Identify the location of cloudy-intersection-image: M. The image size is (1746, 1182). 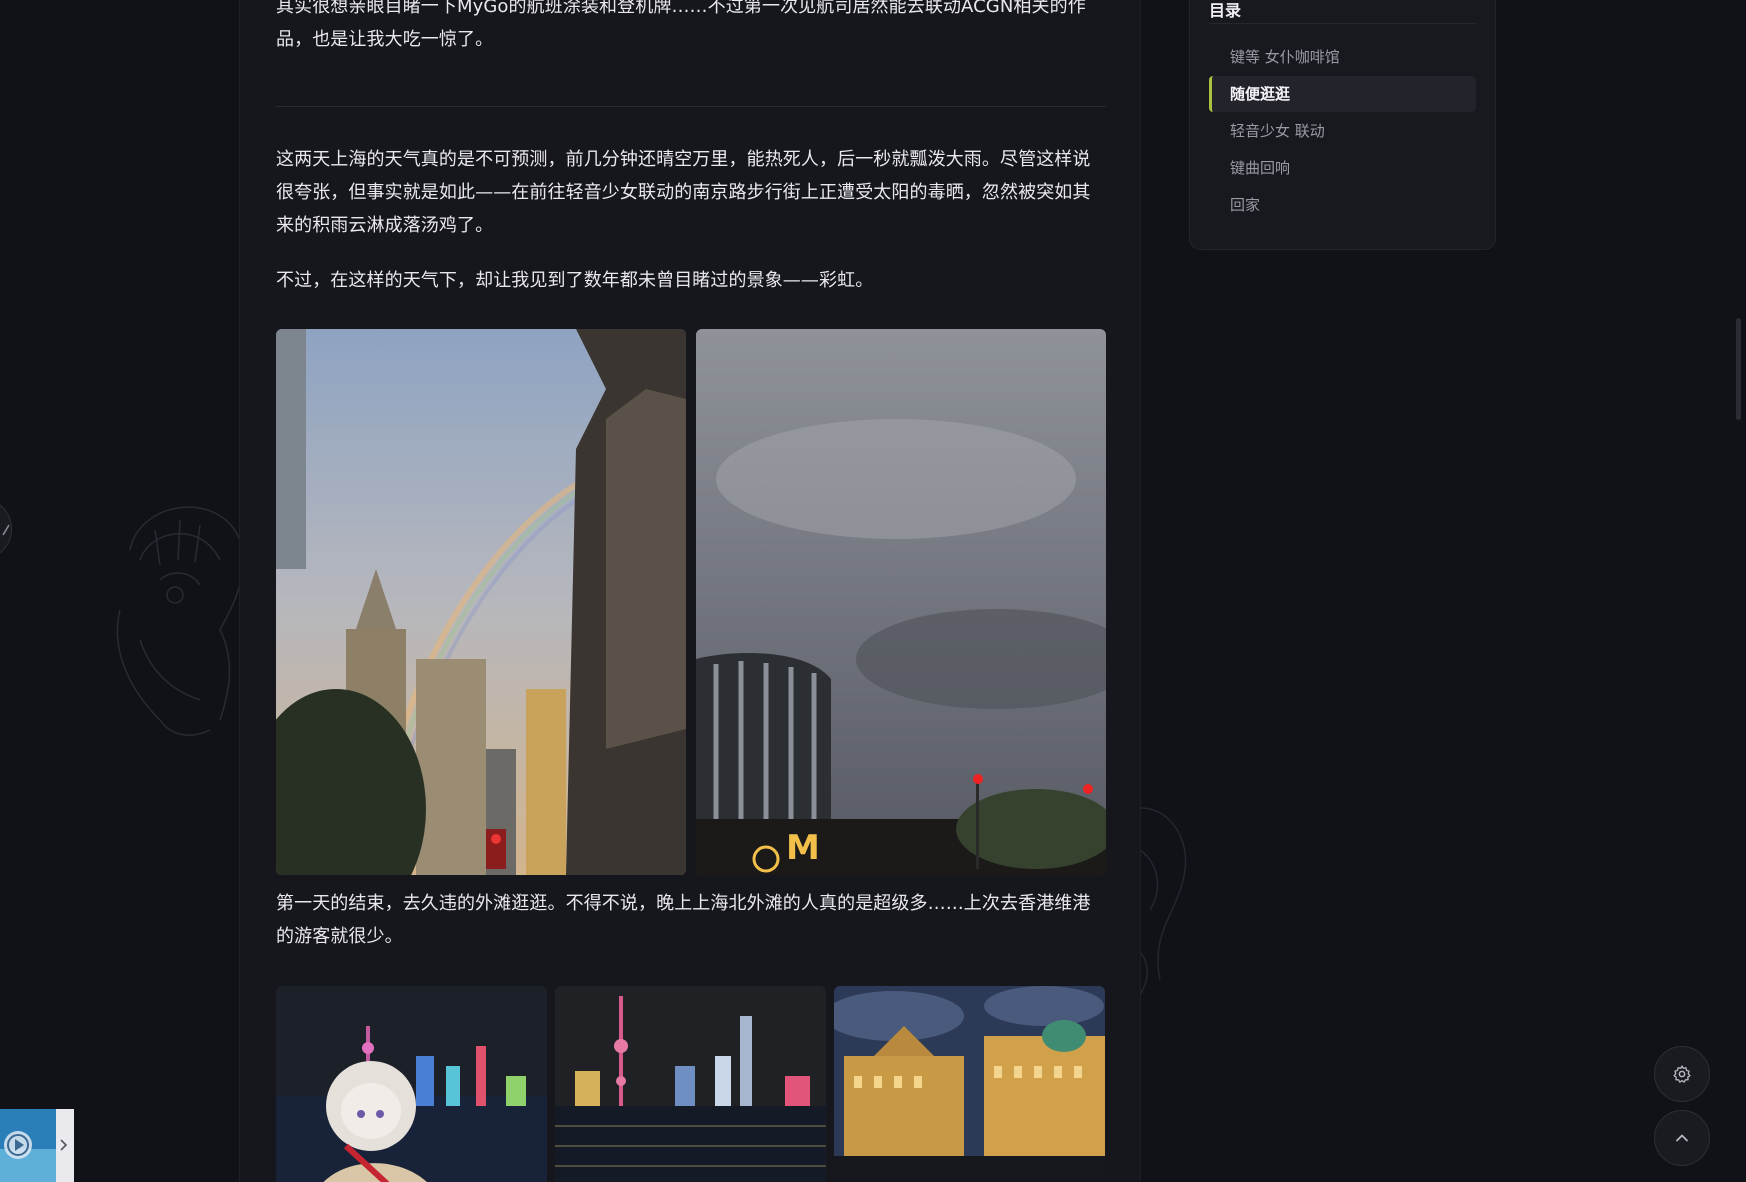
(901, 602).